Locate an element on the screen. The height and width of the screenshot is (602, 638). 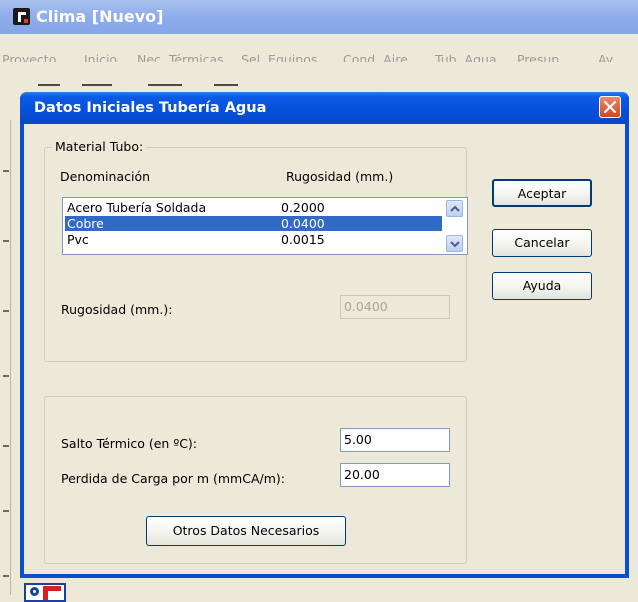
app-title-bar: Clima [Nuevo] is located at coordinates (319, 17).